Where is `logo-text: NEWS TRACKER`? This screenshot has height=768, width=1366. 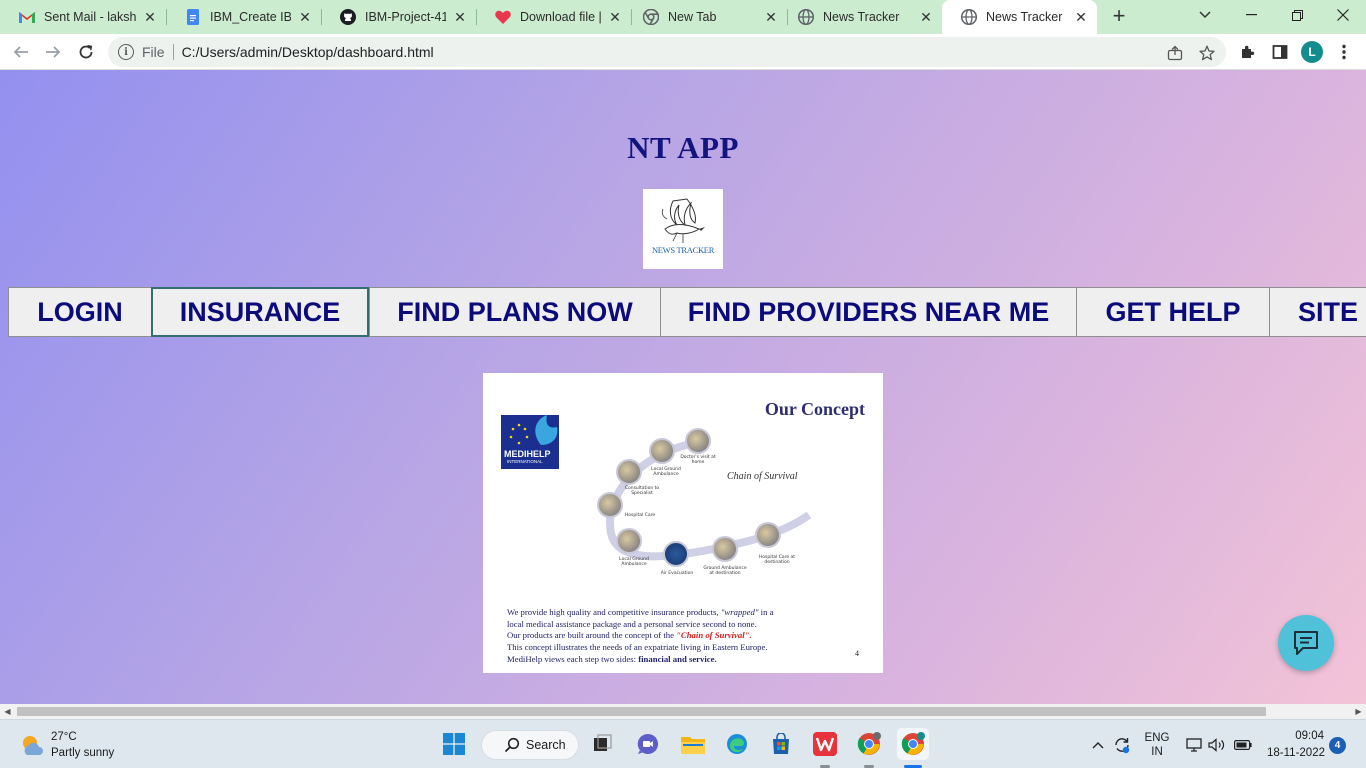 logo-text: NEWS TRACKER is located at coordinates (683, 250).